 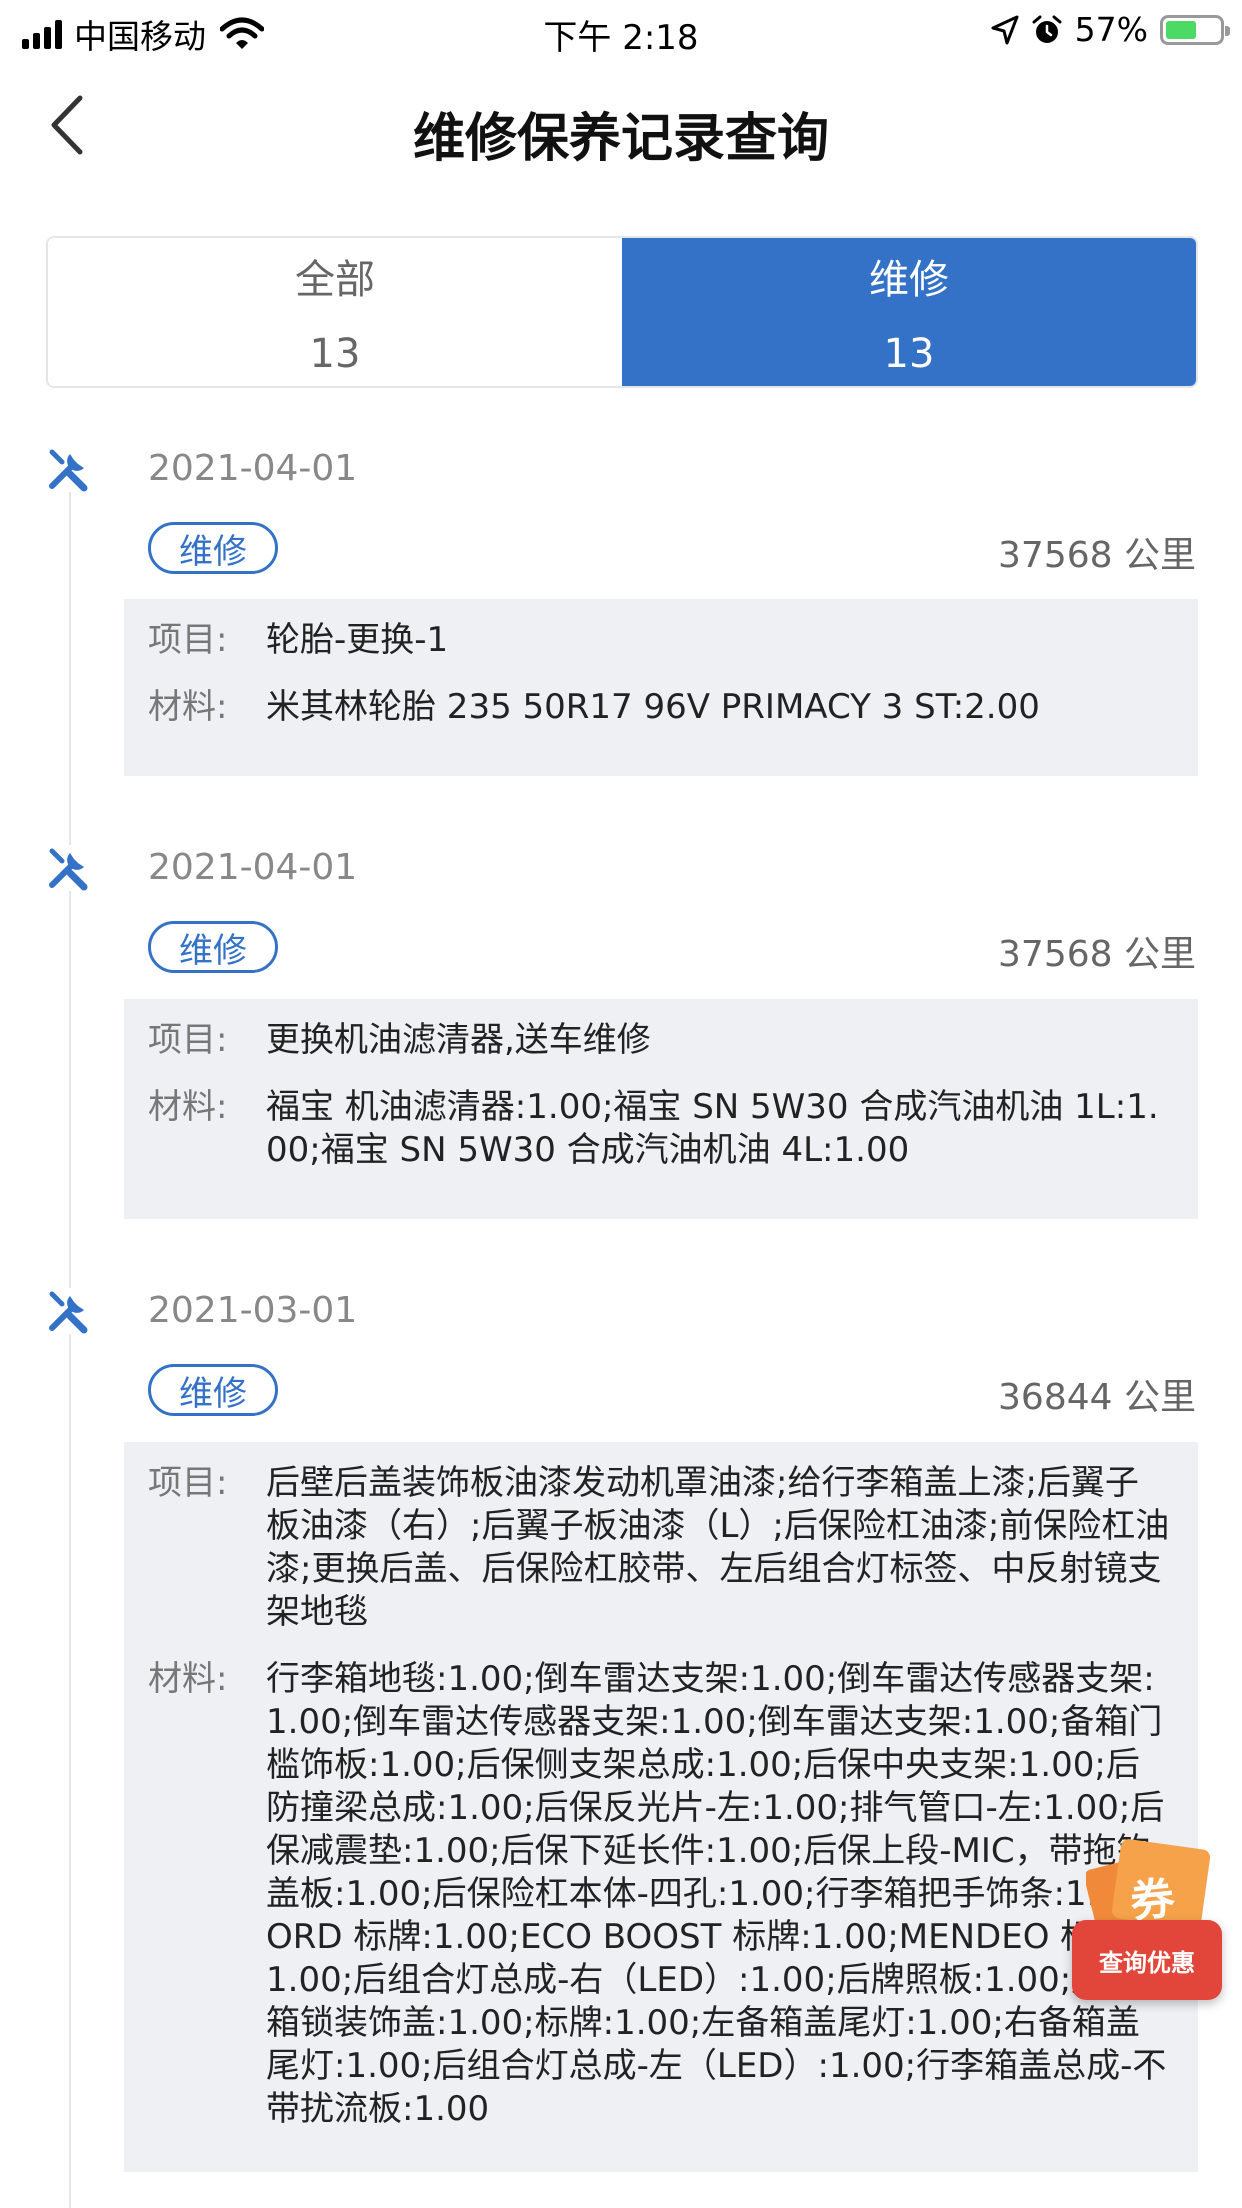 What do you see at coordinates (1181, 29) in the screenshot?
I see `battery-level` at bounding box center [1181, 29].